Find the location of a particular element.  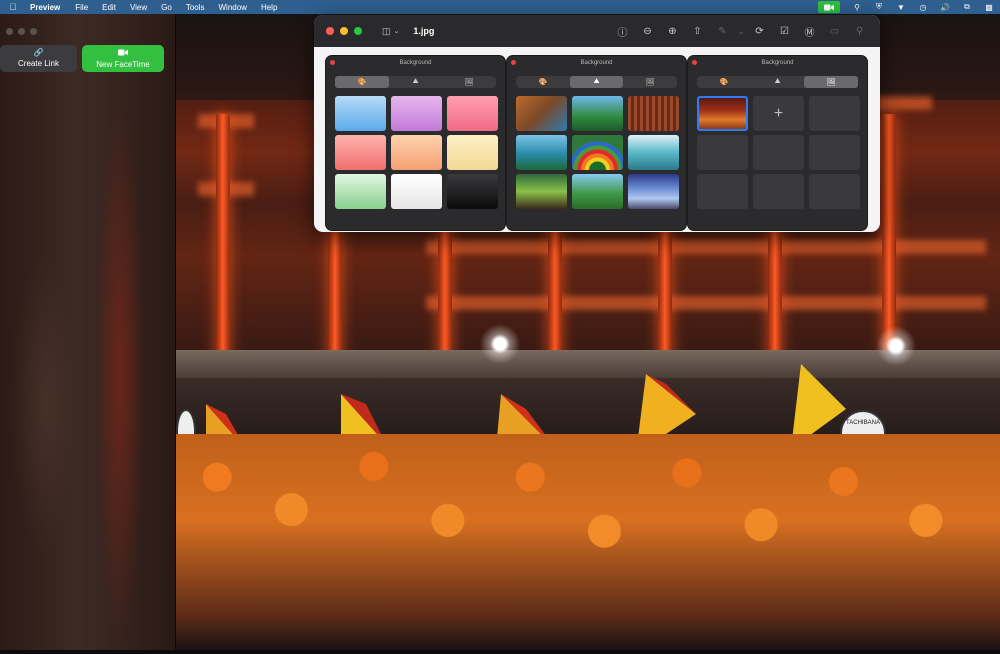

video-camera-icon is located at coordinates (123, 53).